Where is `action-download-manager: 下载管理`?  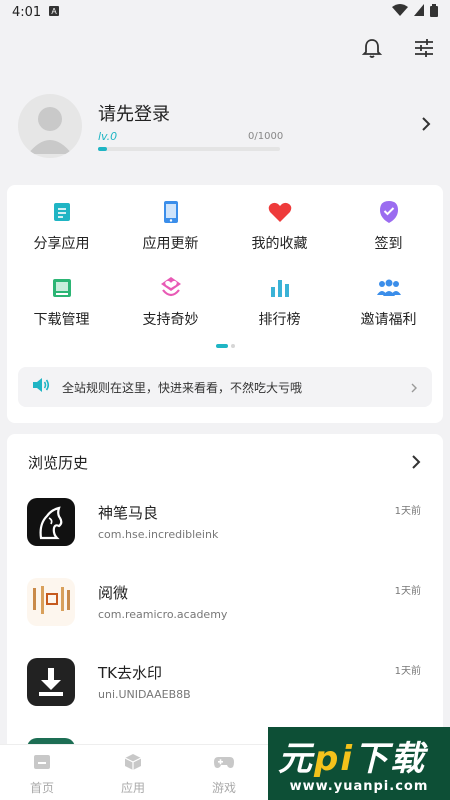
action-download-manager: 下载管理 is located at coordinates (61, 304).